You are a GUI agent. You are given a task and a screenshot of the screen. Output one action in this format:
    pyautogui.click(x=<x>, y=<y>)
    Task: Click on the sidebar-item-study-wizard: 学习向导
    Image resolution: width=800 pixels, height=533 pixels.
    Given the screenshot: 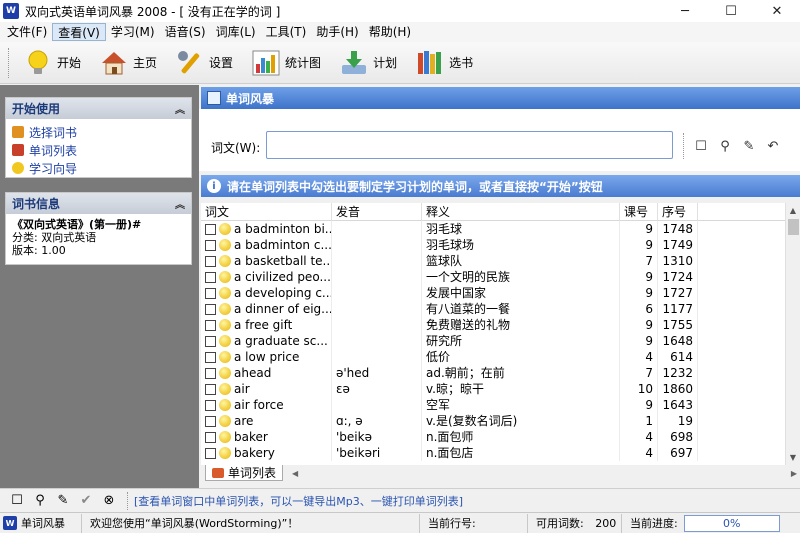 What is the action you would take?
    pyautogui.click(x=98, y=168)
    